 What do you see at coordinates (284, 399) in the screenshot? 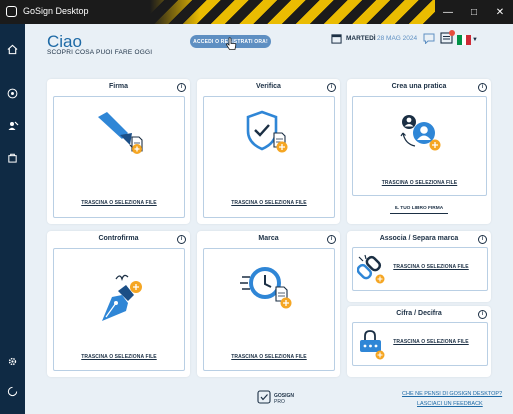
I see `gosign-pro-logo-text: GOSIGN PRO` at bounding box center [284, 399].